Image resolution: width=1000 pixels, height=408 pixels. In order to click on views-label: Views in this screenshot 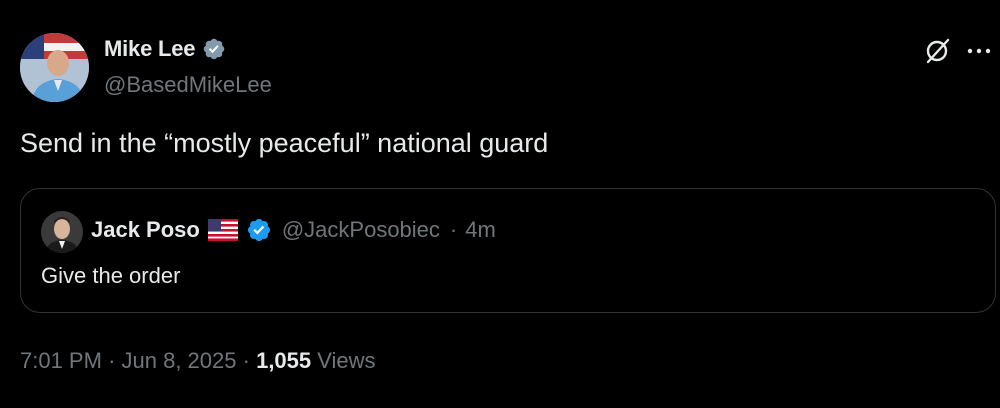, I will do `click(346, 360)`.